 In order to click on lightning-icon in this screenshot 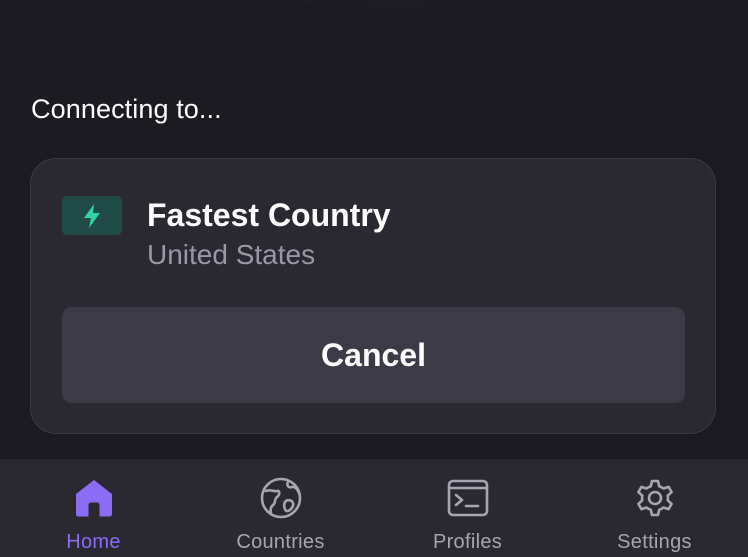, I will do `click(92, 215)`.